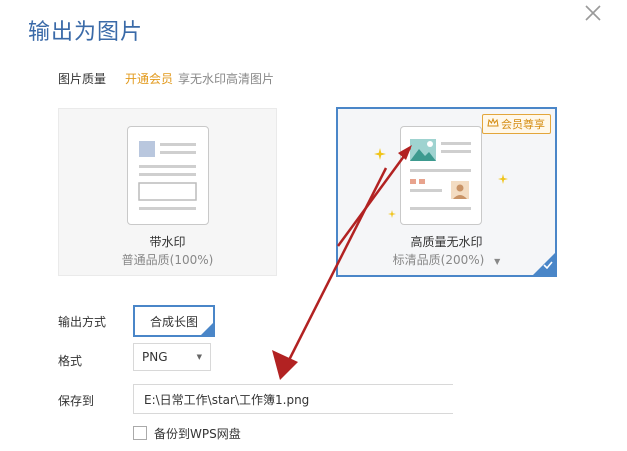 The image size is (627, 451). What do you see at coordinates (342, 262) in the screenshot?
I see `annotation-arrows` at bounding box center [342, 262].